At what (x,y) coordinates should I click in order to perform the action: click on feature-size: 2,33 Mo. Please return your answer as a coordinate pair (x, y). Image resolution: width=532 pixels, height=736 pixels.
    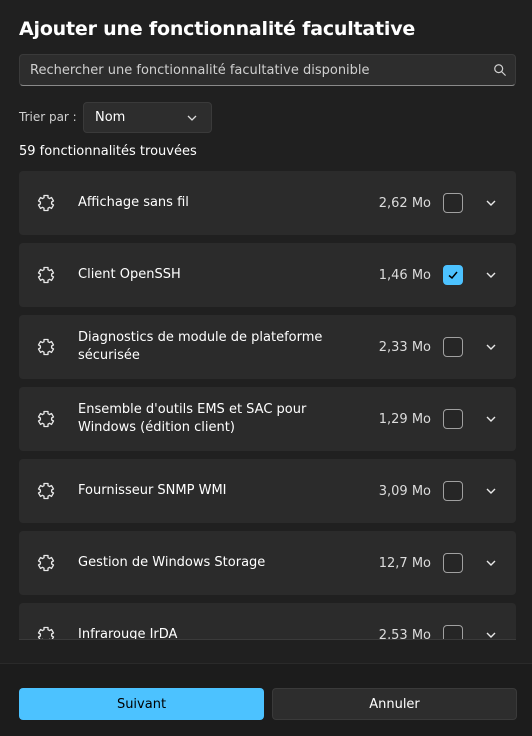
    Looking at the image, I should click on (404, 347).